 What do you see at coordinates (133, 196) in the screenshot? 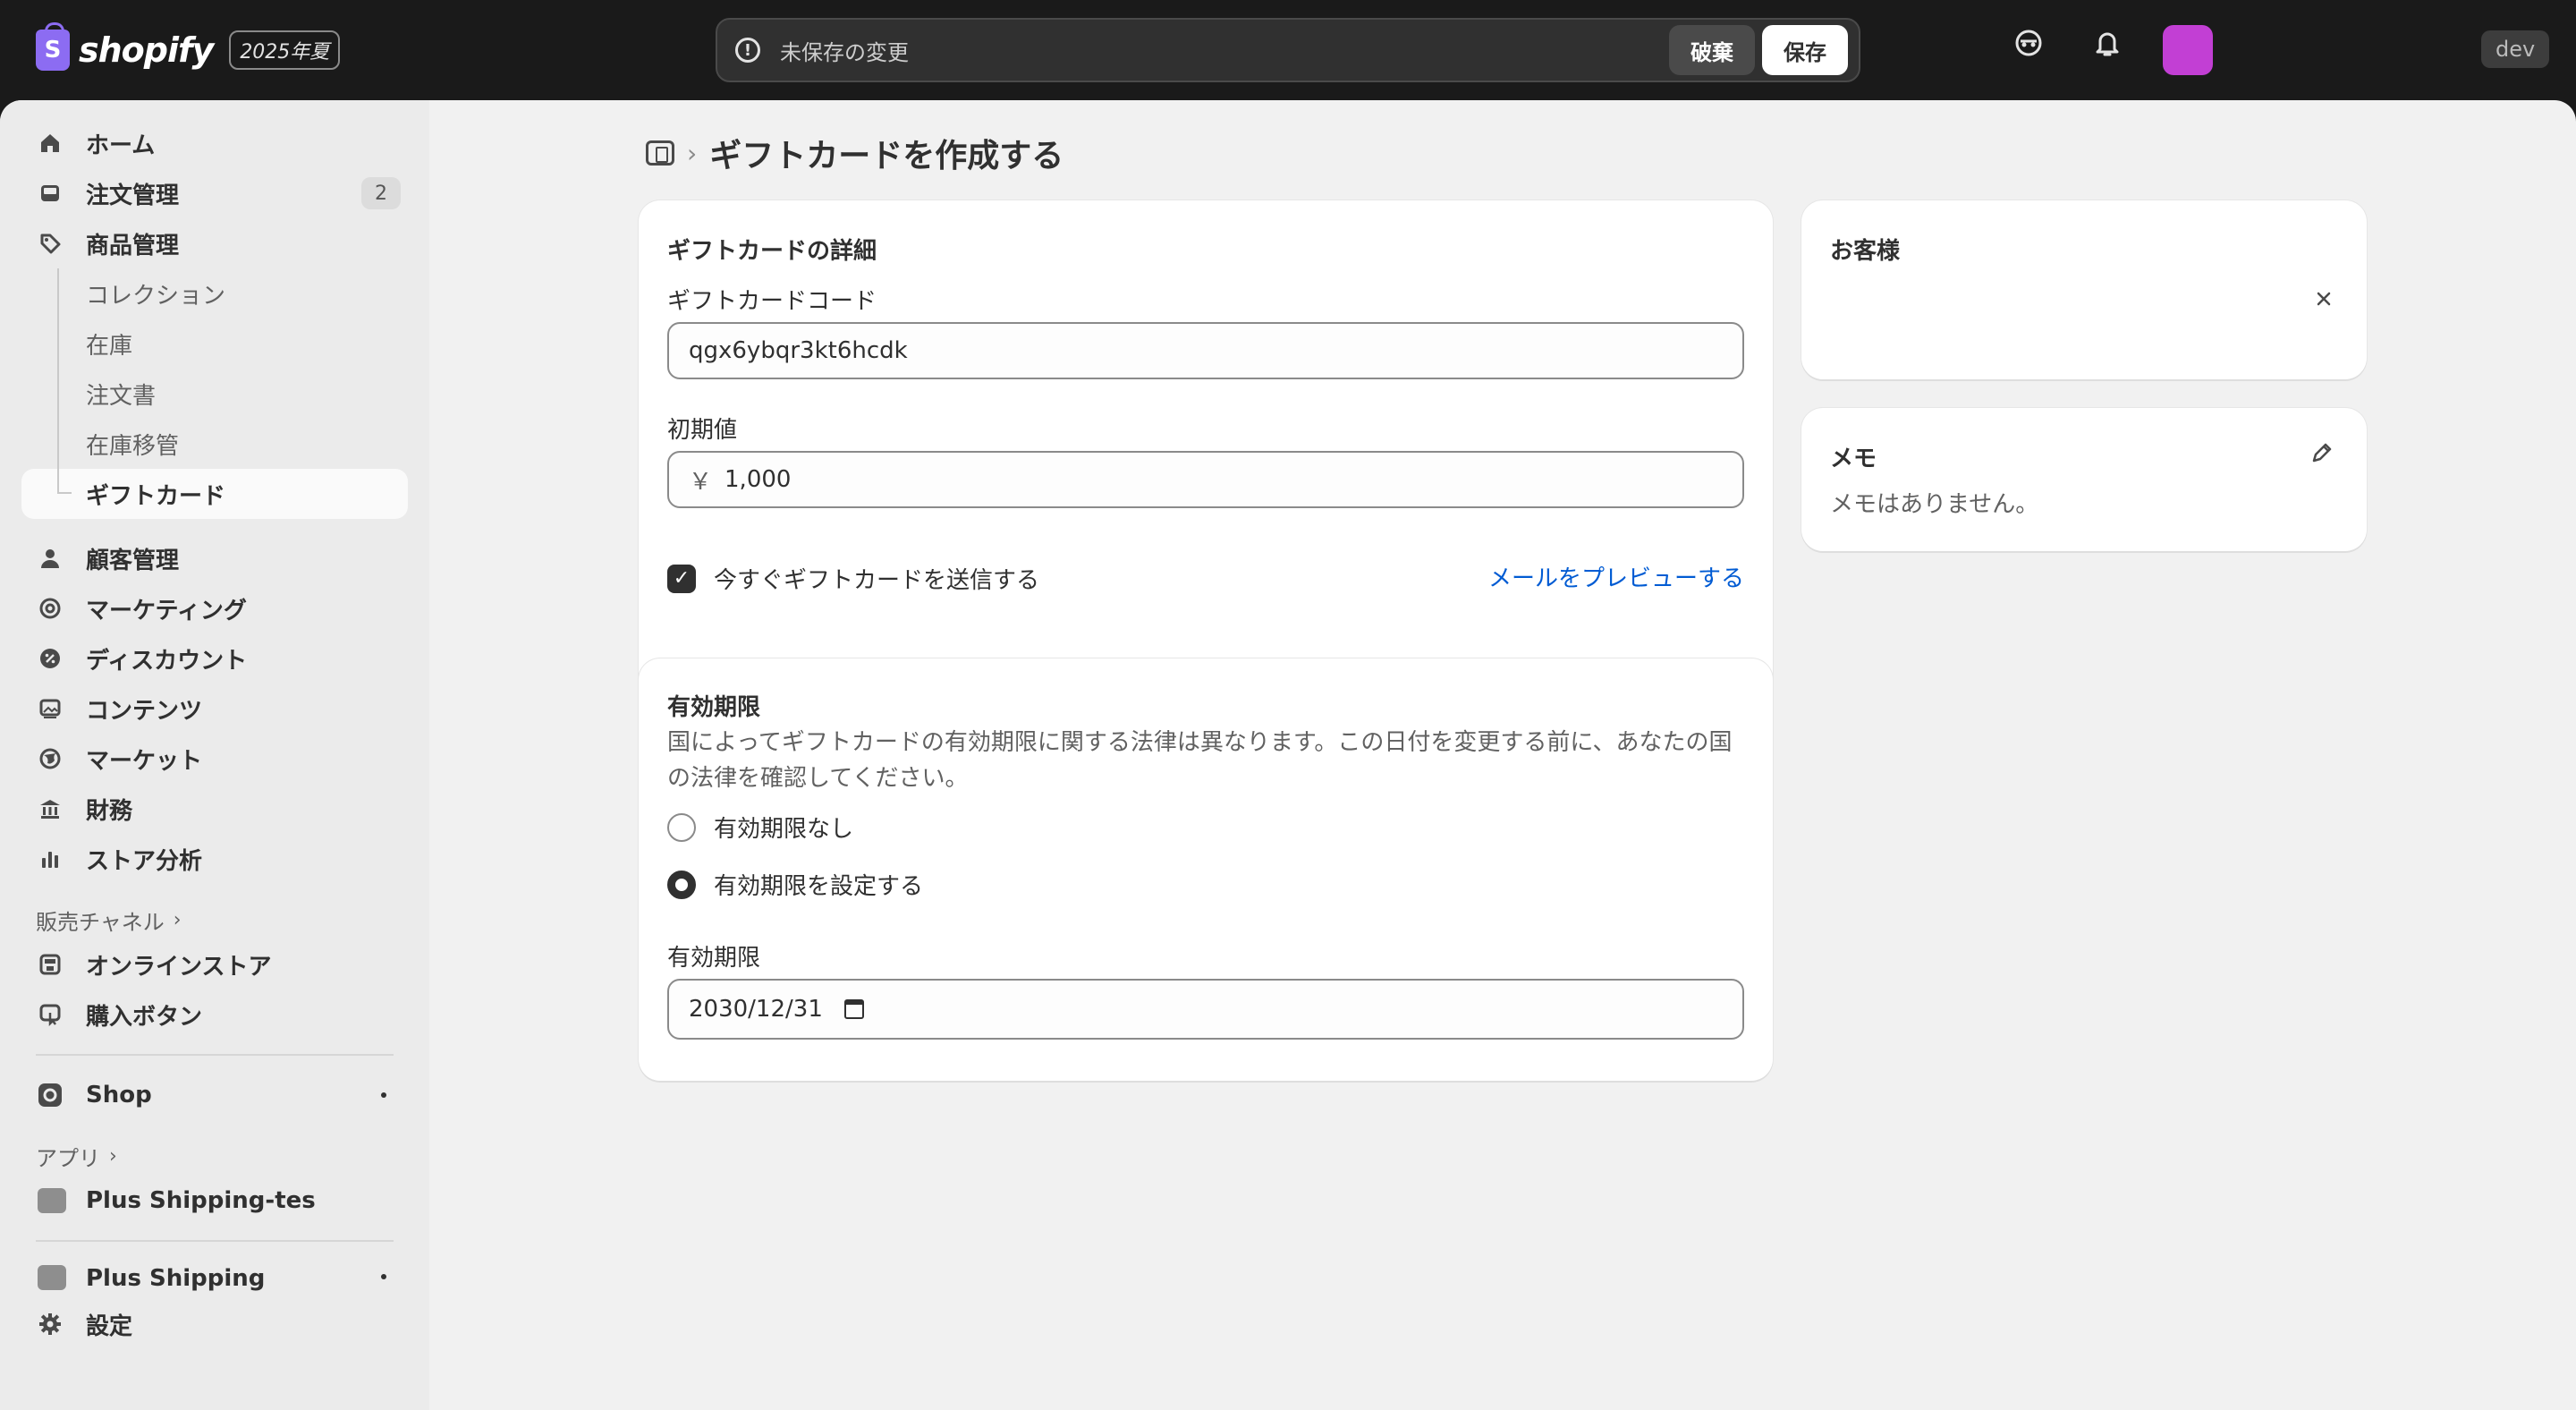
I see `sidebar-item-label: 注文管理` at bounding box center [133, 196].